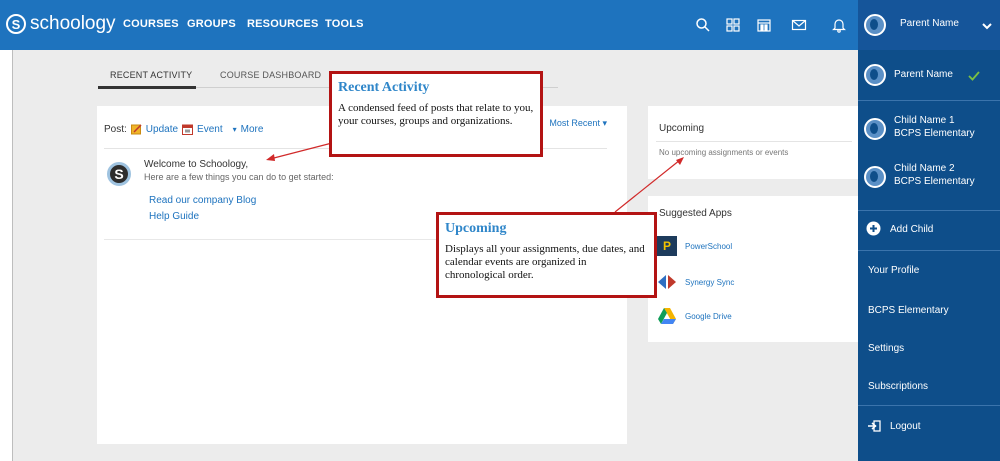  Describe the element at coordinates (898, 386) in the screenshot. I see `subscriptions-label: Subscriptions` at that location.